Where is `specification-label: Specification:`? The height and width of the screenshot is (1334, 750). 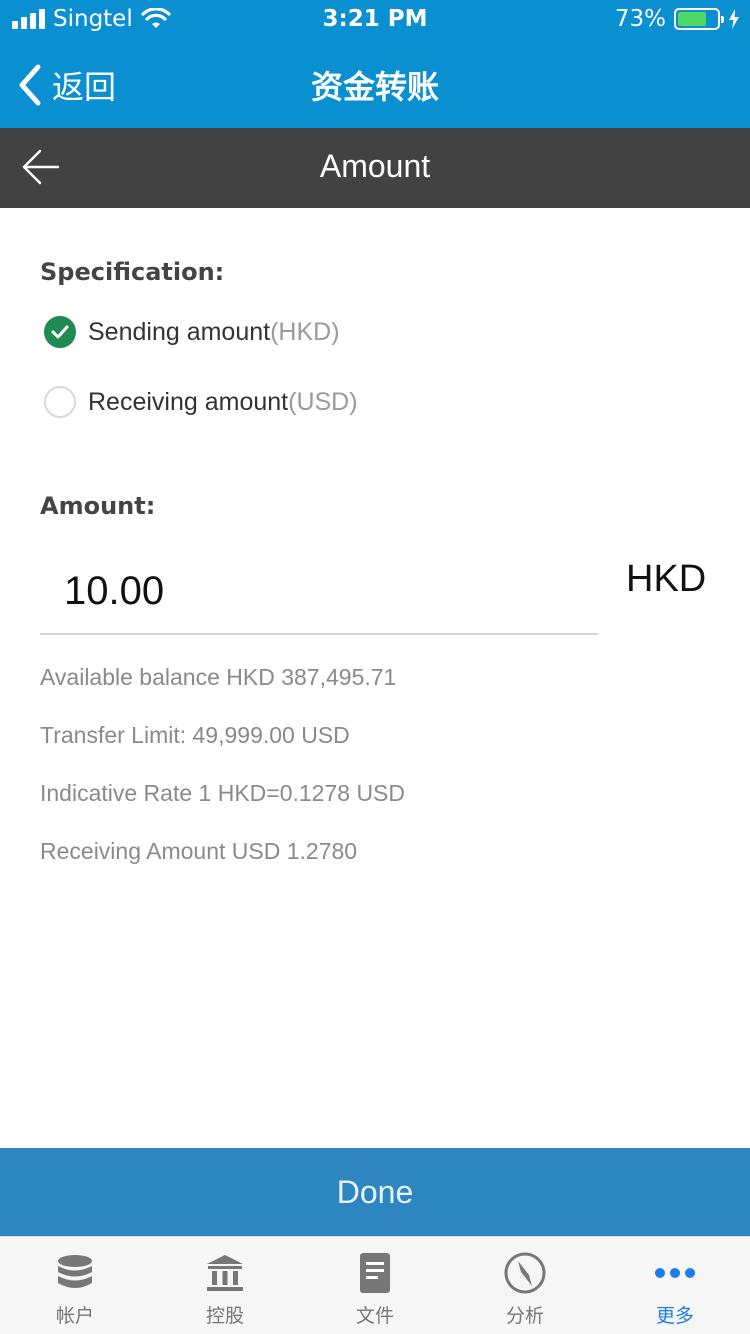 specification-label: Specification: is located at coordinates (132, 272).